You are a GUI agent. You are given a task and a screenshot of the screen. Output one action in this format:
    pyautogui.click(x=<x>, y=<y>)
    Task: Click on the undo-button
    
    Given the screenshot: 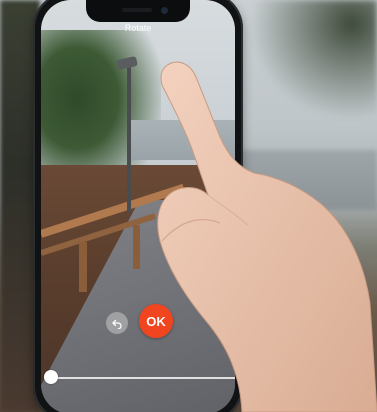 What is the action you would take?
    pyautogui.click(x=117, y=323)
    